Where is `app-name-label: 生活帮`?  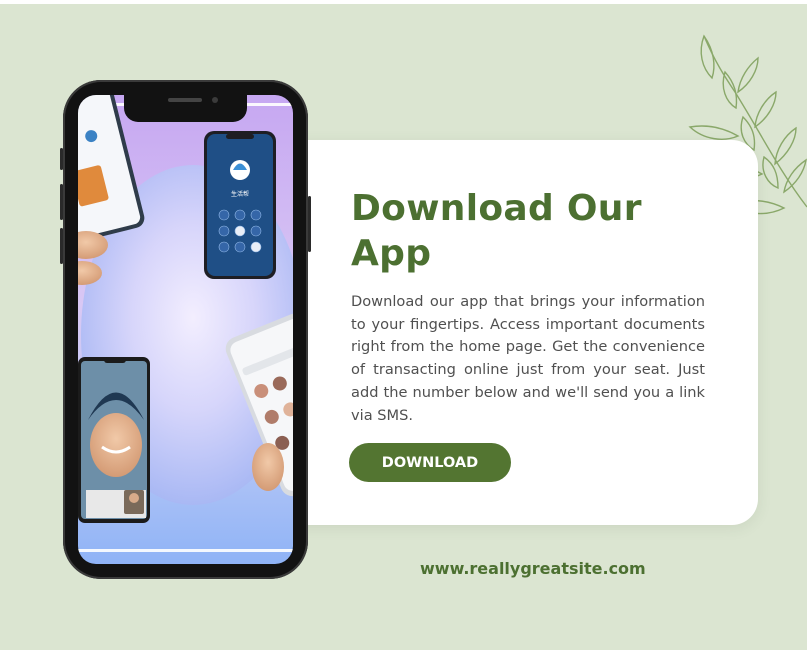
app-name-label: 生活帮 is located at coordinates (240, 194).